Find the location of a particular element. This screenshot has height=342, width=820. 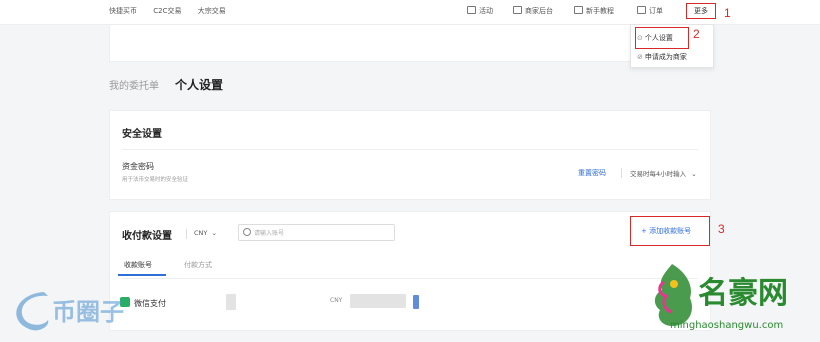

nav-quick-buy: 快捷买币 is located at coordinates (123, 11).